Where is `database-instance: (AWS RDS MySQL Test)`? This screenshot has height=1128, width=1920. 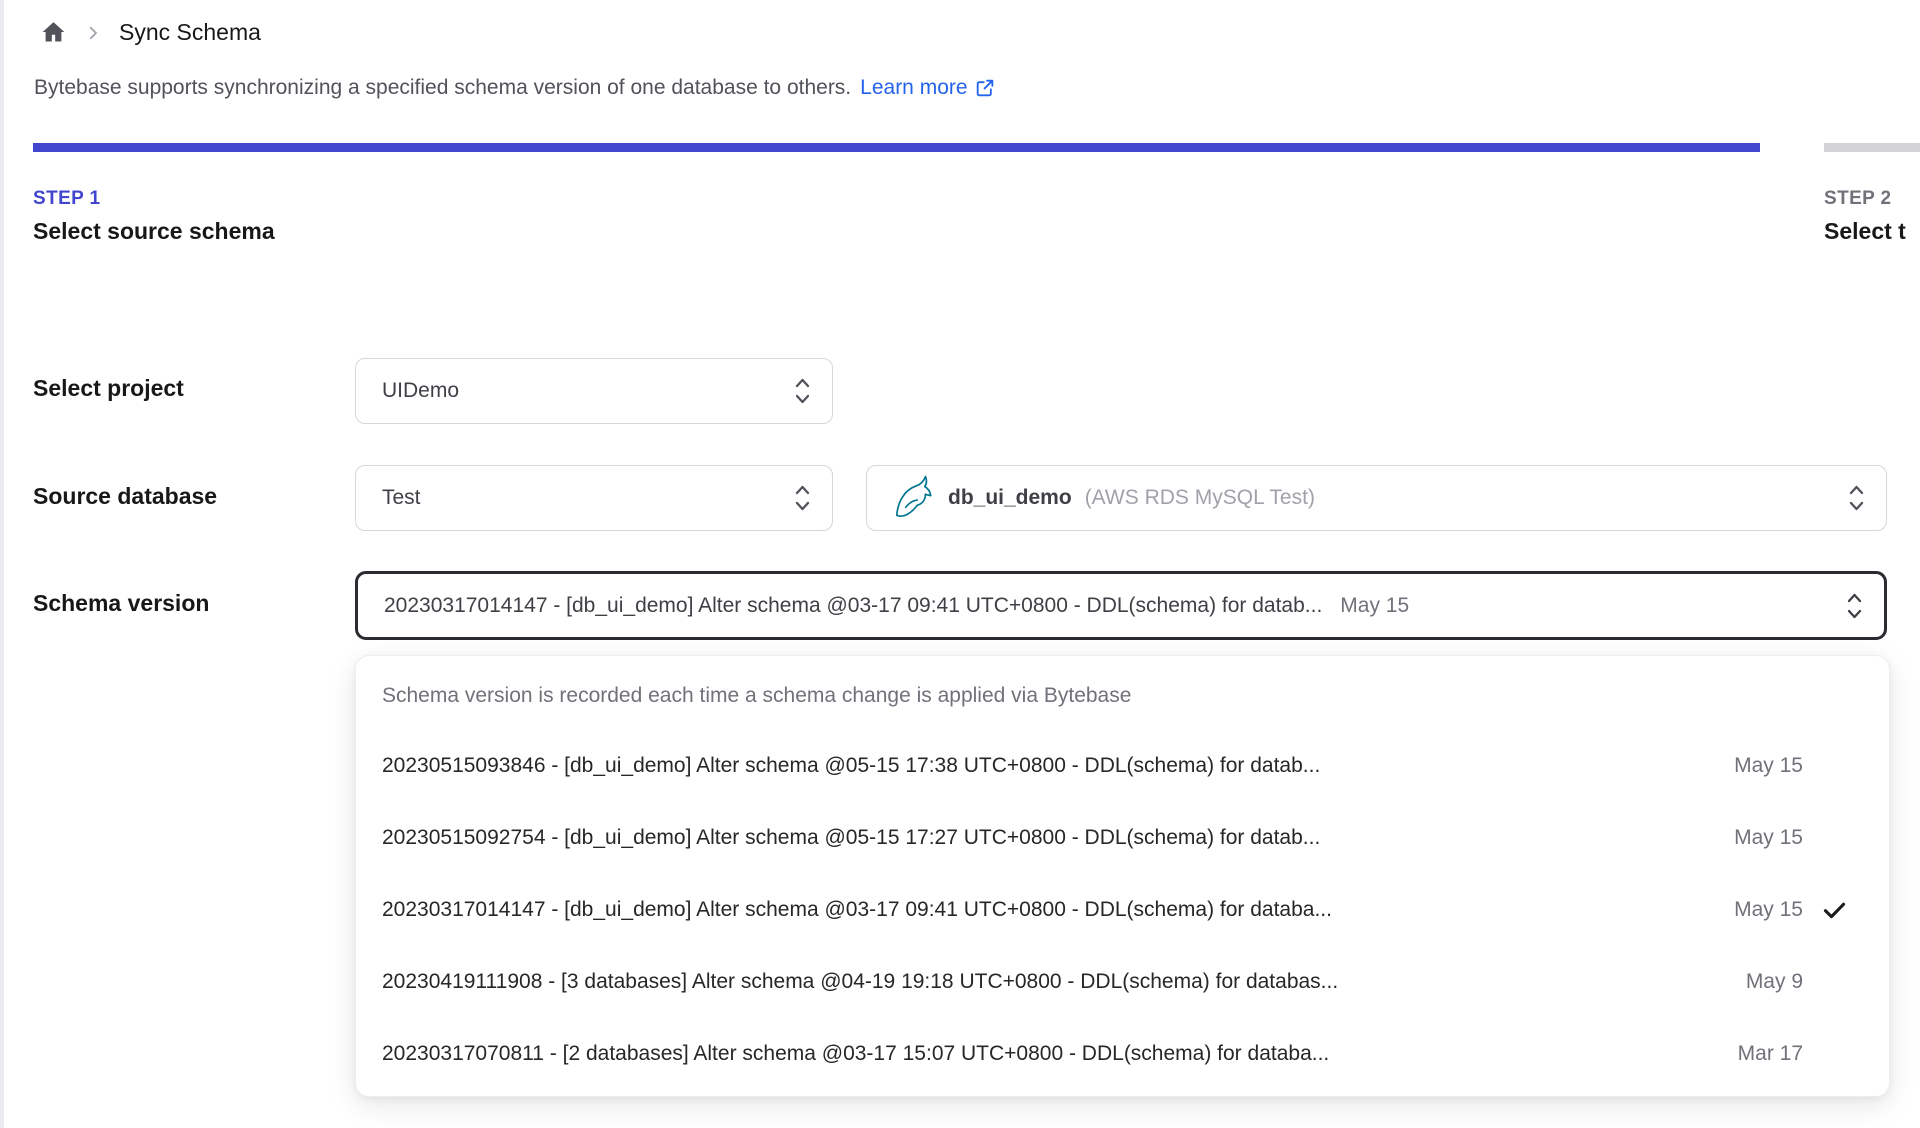 database-instance: (AWS RDS MySQL Test) is located at coordinates (1199, 497).